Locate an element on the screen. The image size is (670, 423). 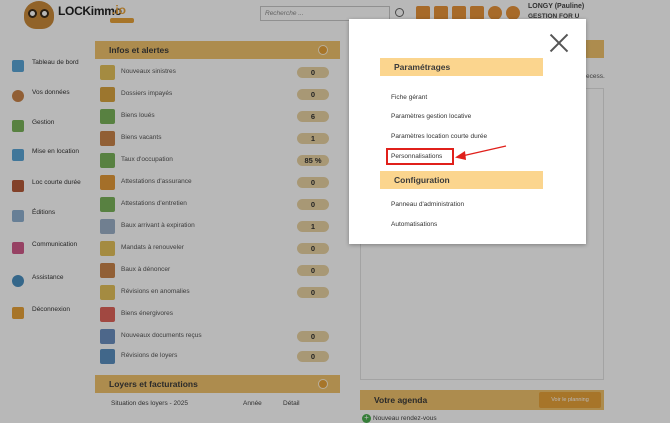
link-automatisations: Automatisations is located at coordinates (414, 224).